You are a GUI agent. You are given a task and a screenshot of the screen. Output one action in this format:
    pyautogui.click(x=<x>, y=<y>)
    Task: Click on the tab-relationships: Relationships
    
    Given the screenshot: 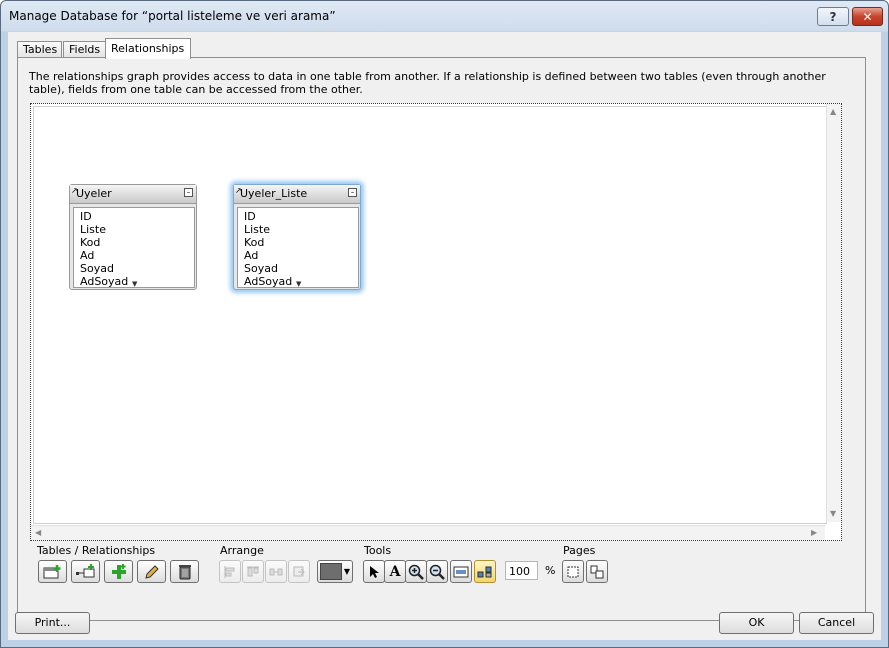 What is the action you would take?
    pyautogui.click(x=148, y=48)
    